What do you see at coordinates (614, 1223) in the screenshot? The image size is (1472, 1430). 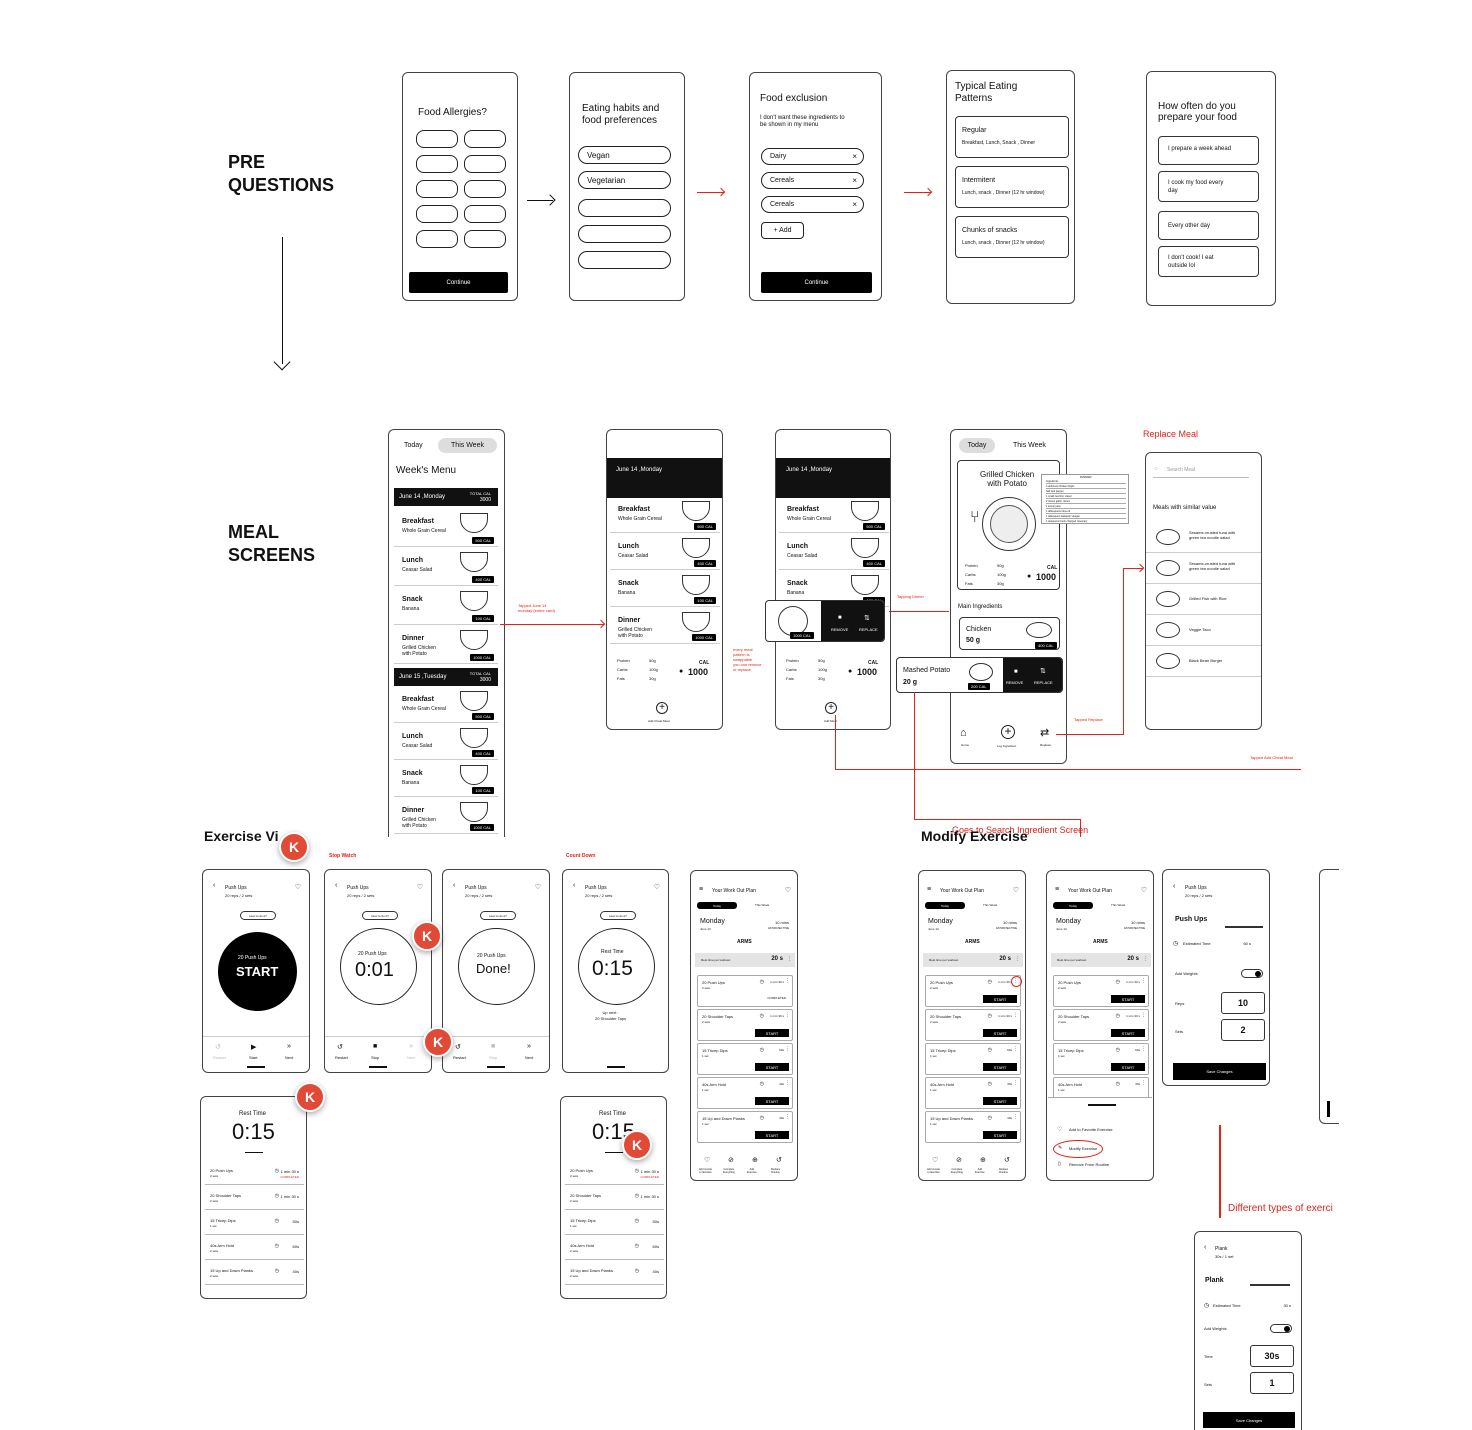 I see `exercise-row: 15 Tricep Dips 1 set ◷ 50s` at bounding box center [614, 1223].